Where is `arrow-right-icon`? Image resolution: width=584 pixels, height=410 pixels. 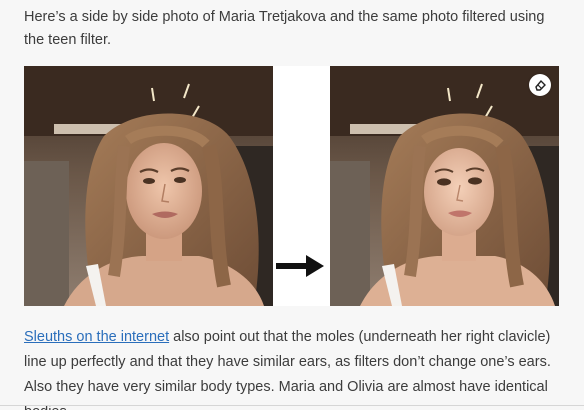 arrow-right-icon is located at coordinates (300, 266).